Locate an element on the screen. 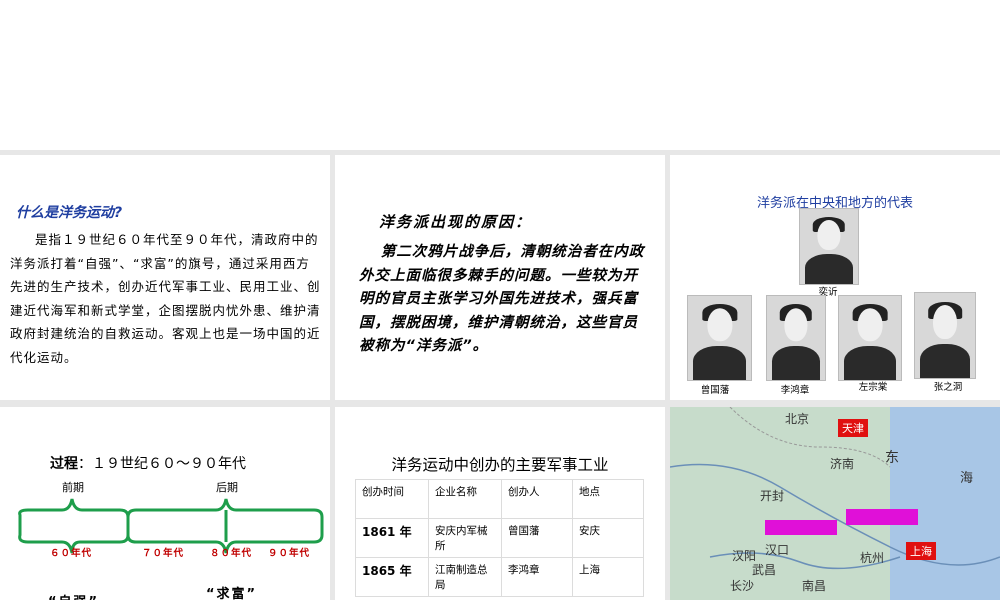  map-label: 杭州 is located at coordinates (872, 558).